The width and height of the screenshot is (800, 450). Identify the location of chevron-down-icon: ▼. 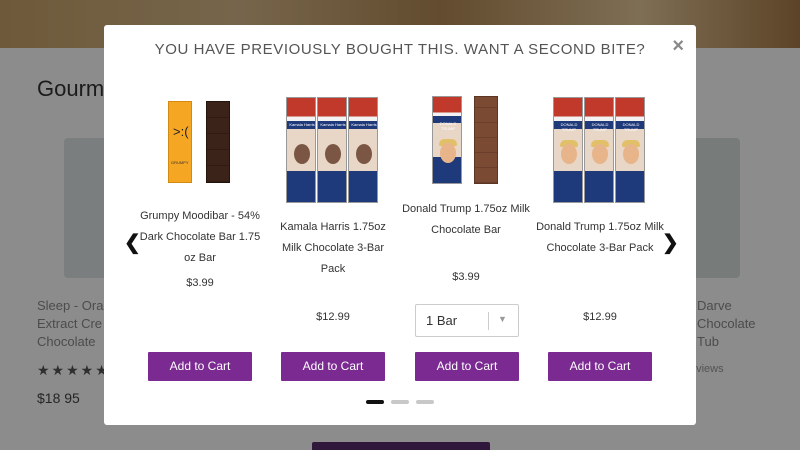
(502, 319).